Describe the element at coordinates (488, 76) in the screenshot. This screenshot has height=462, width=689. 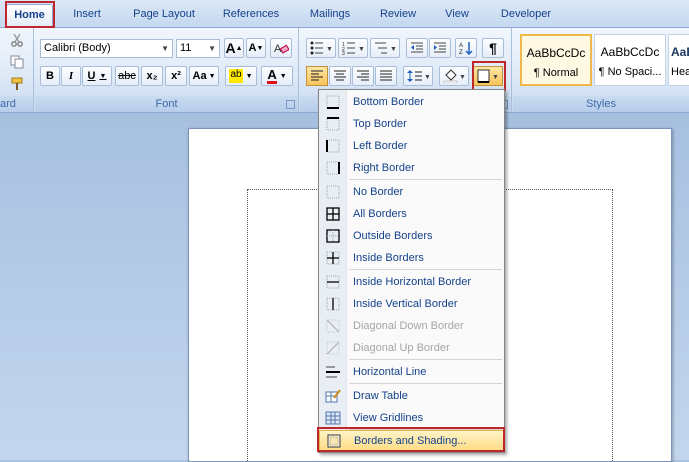
I see `borders-button: ▼` at that location.